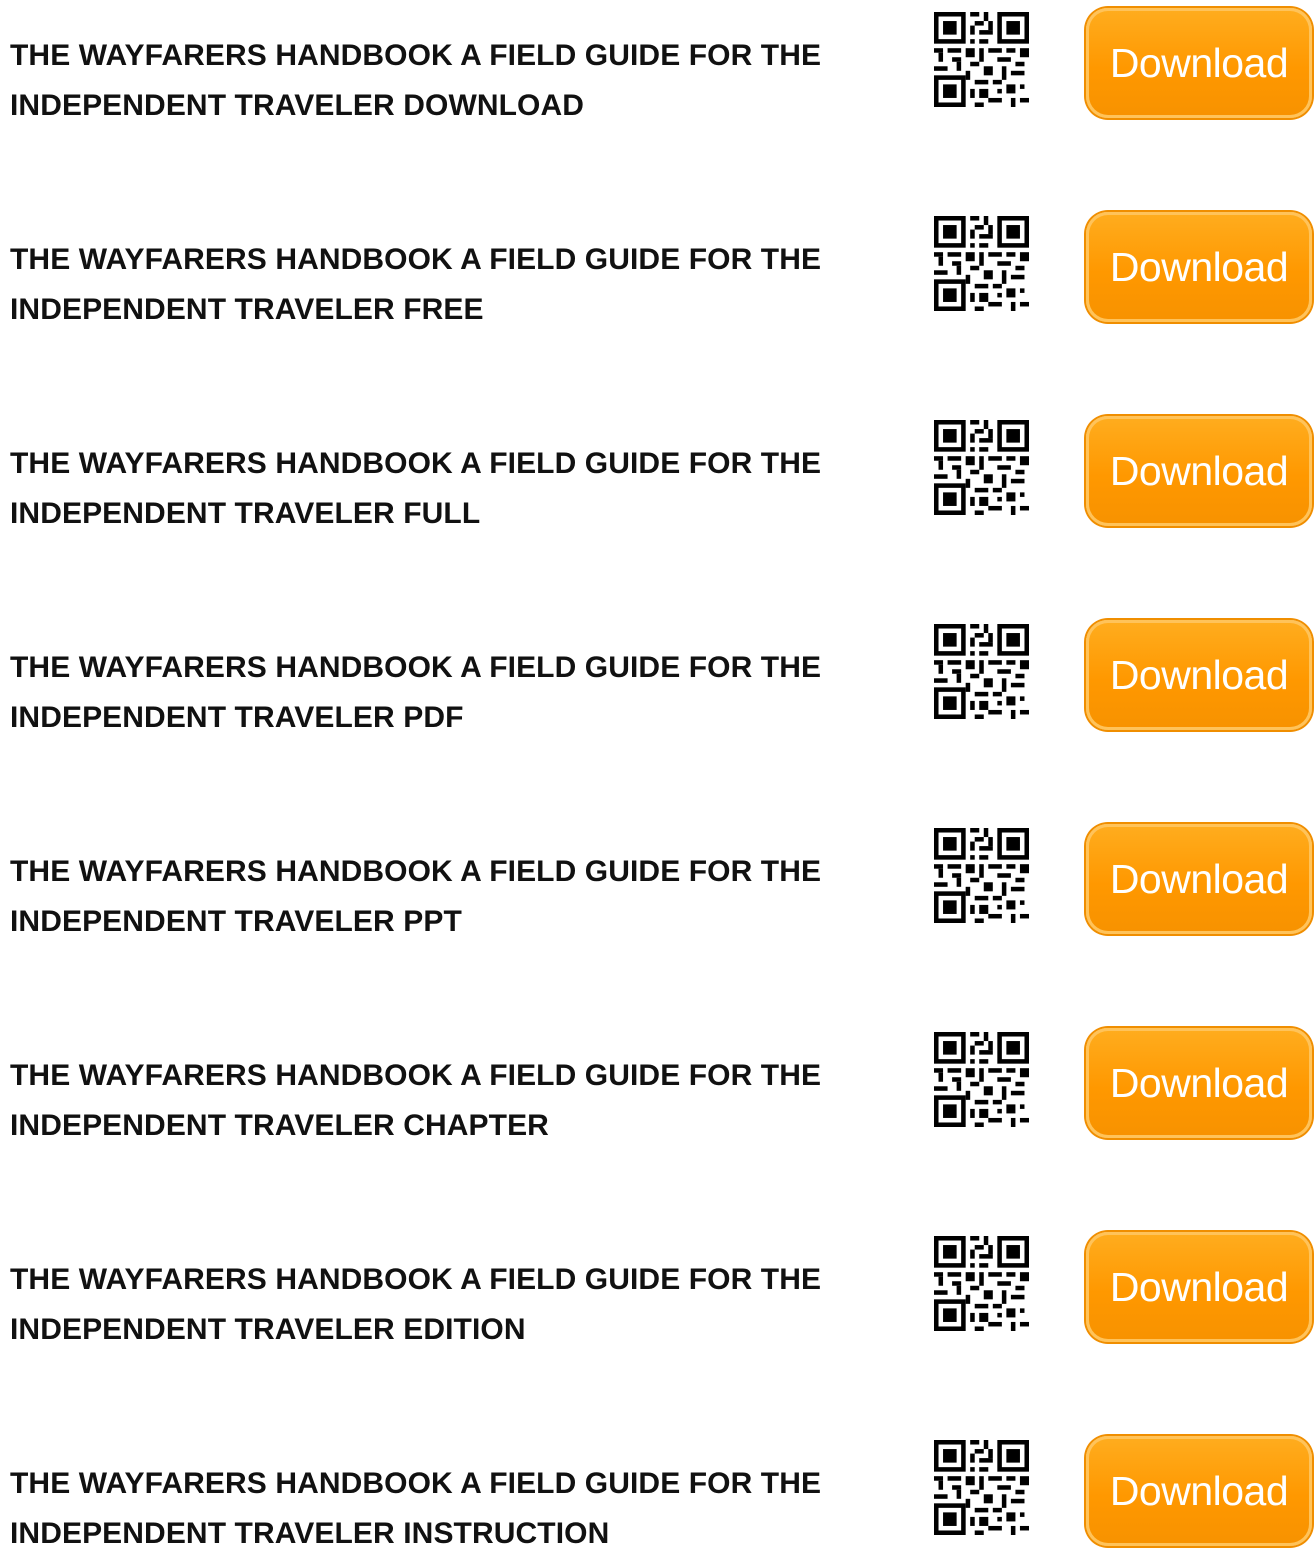 The height and width of the screenshot is (1559, 1316). I want to click on item-title-line2: INDEPENDENT TRAVELER PPT, so click(236, 921).